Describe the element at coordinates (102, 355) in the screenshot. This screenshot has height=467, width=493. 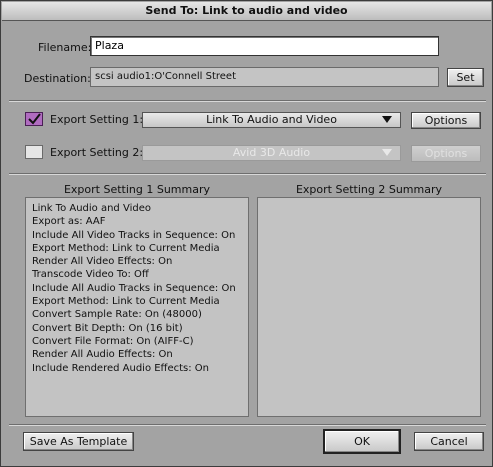
I see `summary-line: Render All Audio Effects: On` at that location.